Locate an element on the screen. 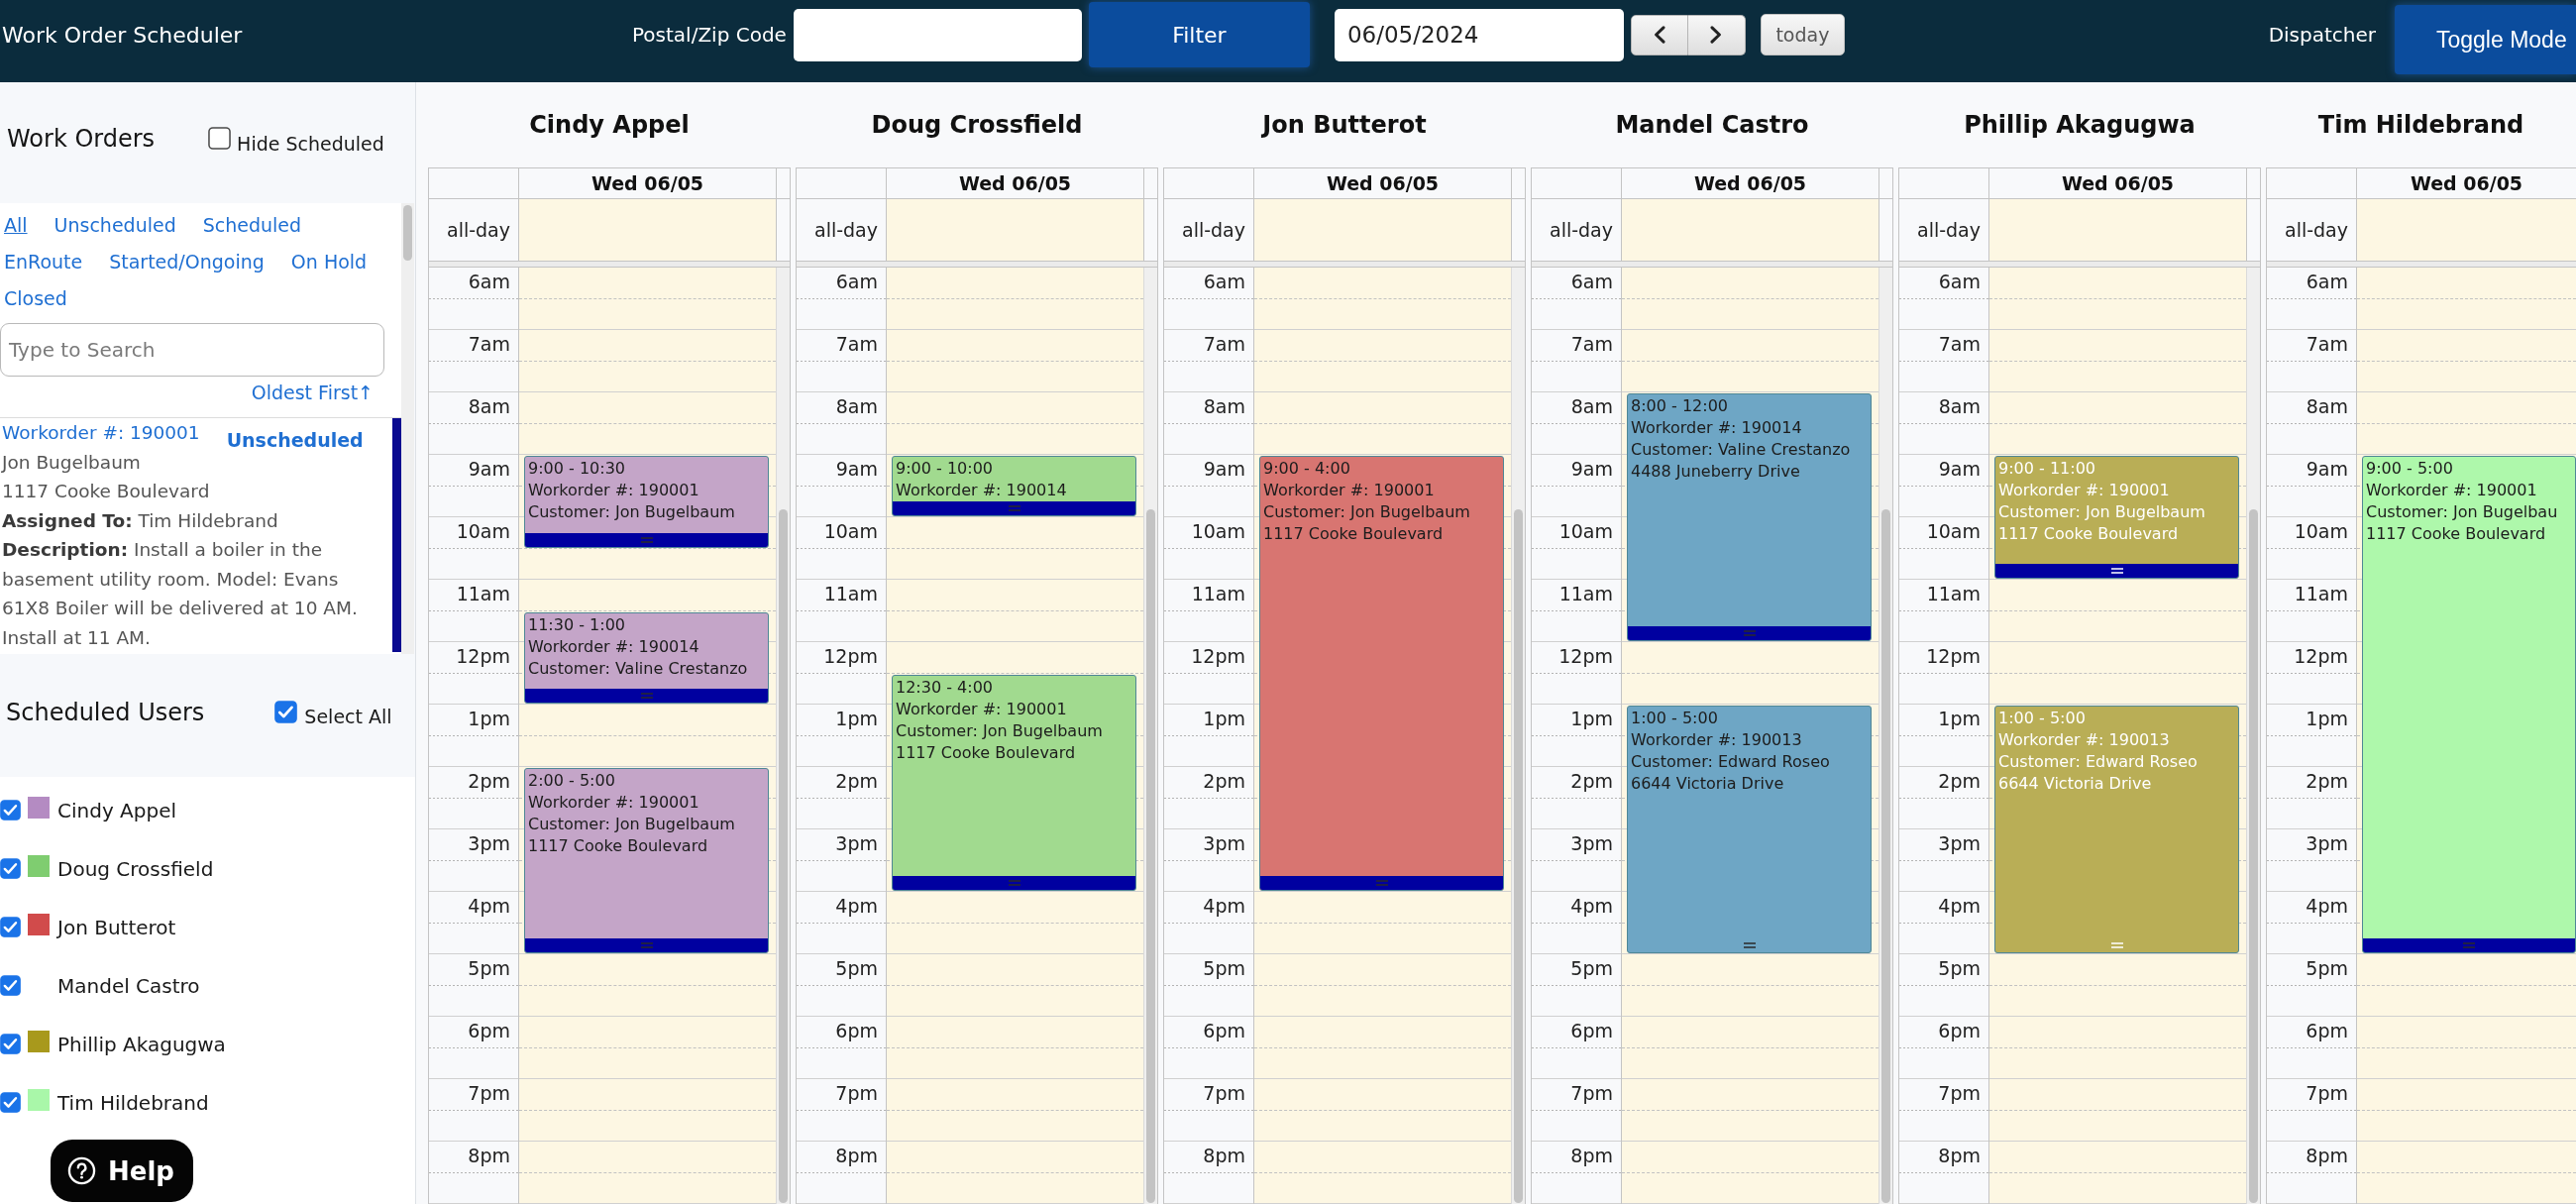  time-label: 7pm is located at coordinates (489, 1093).